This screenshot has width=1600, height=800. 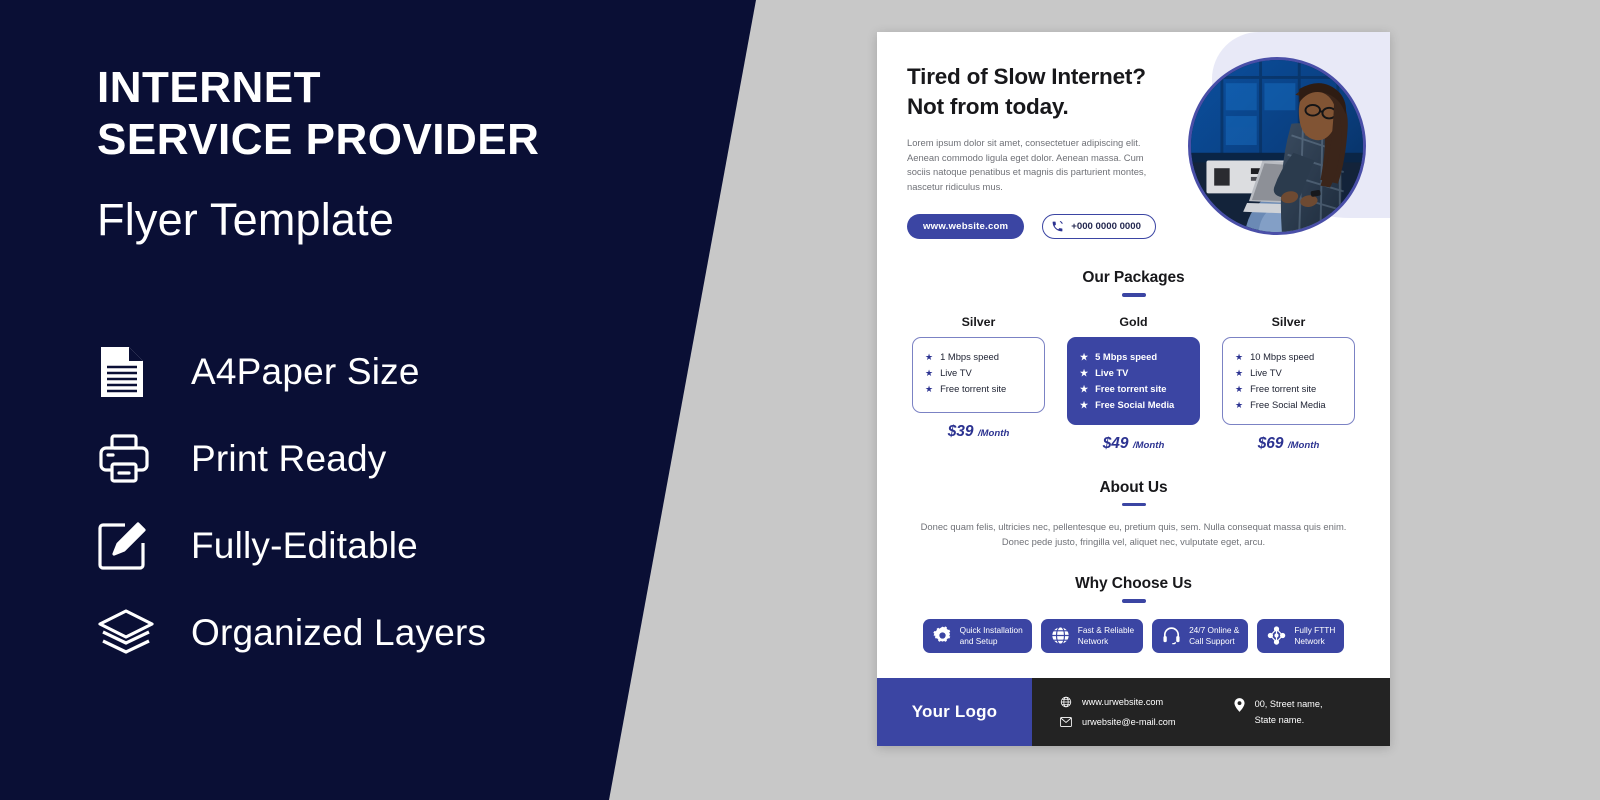 I want to click on feature-label-organized-layers: Organized Layers, so click(x=339, y=632).